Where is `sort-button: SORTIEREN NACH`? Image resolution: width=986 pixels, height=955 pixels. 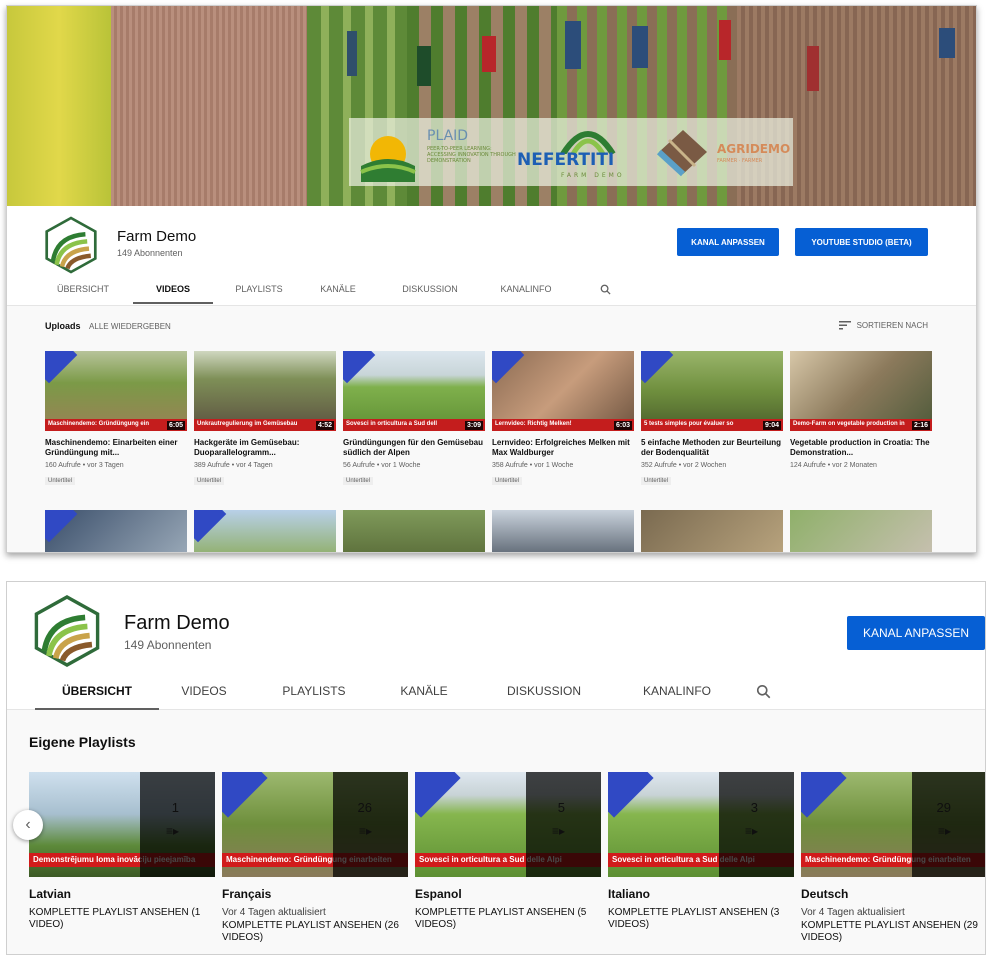
sort-button: SORTIEREN NACH is located at coordinates (883, 325).